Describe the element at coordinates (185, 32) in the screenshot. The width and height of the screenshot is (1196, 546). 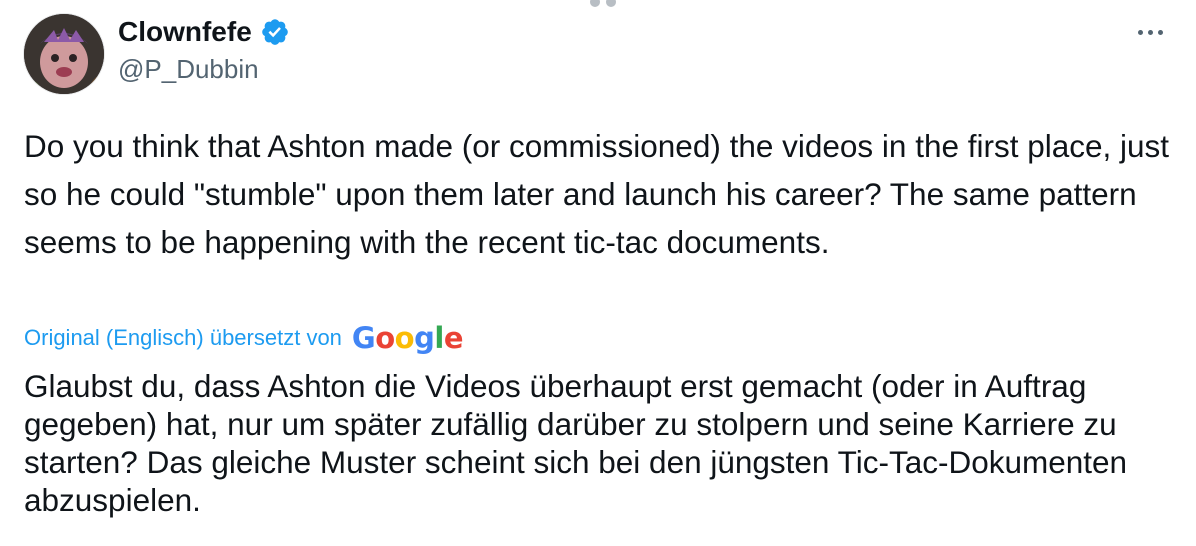
I see `display-name: Clownfefe` at that location.